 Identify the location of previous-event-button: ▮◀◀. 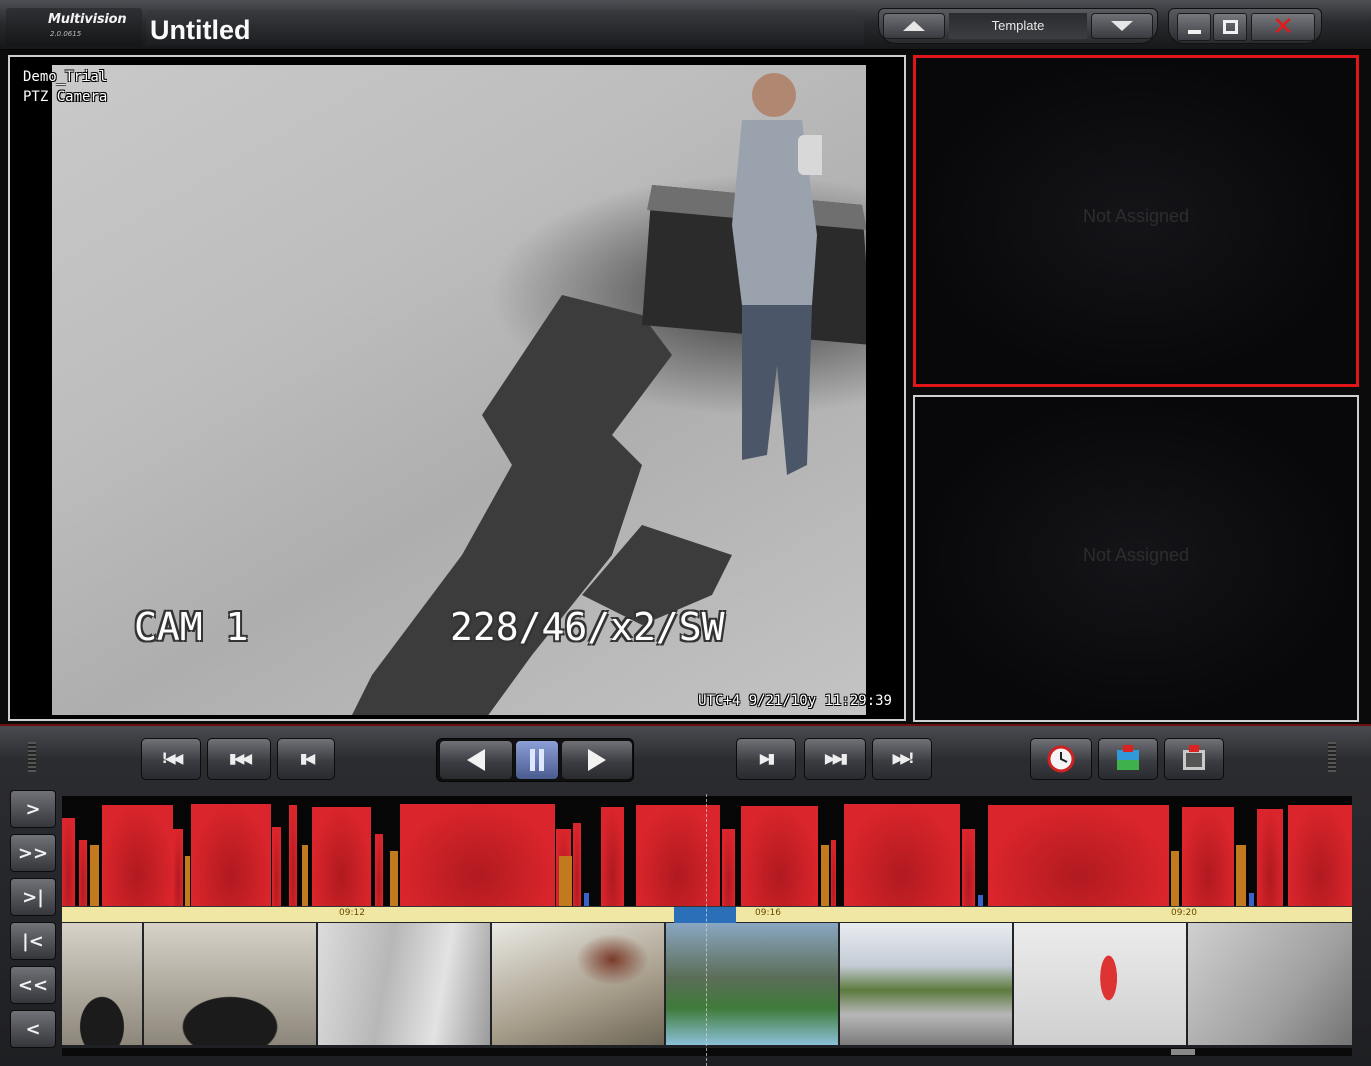
(239, 759).